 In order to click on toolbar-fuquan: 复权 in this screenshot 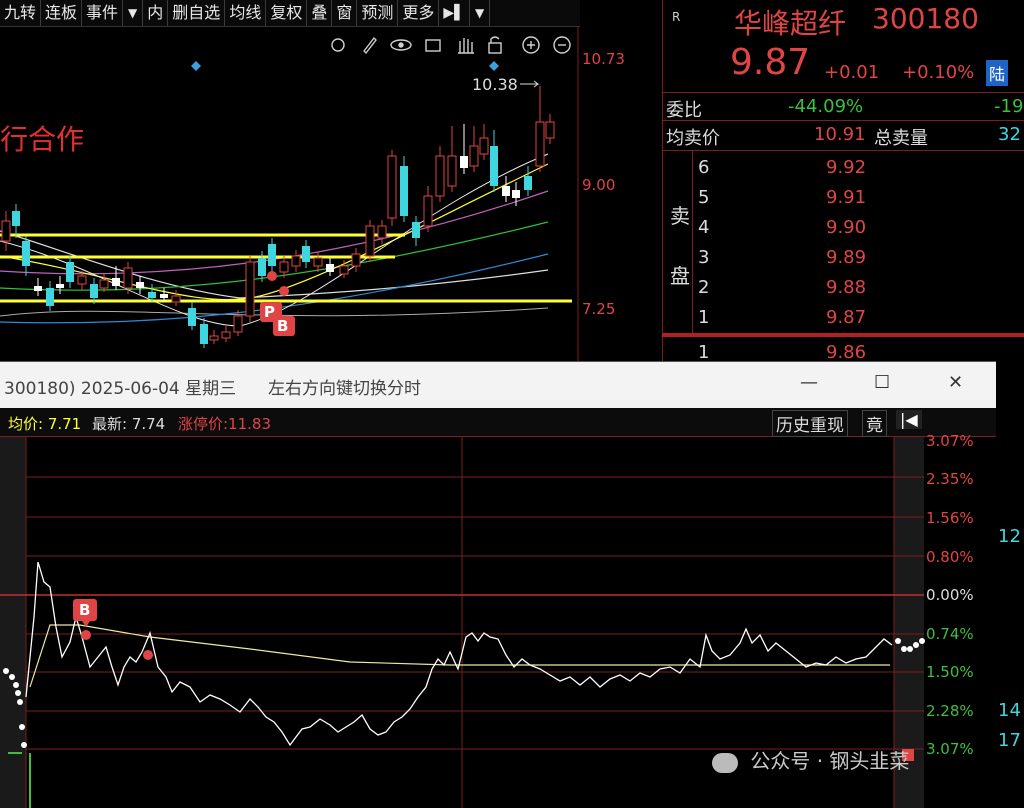, I will do `click(287, 13)`.